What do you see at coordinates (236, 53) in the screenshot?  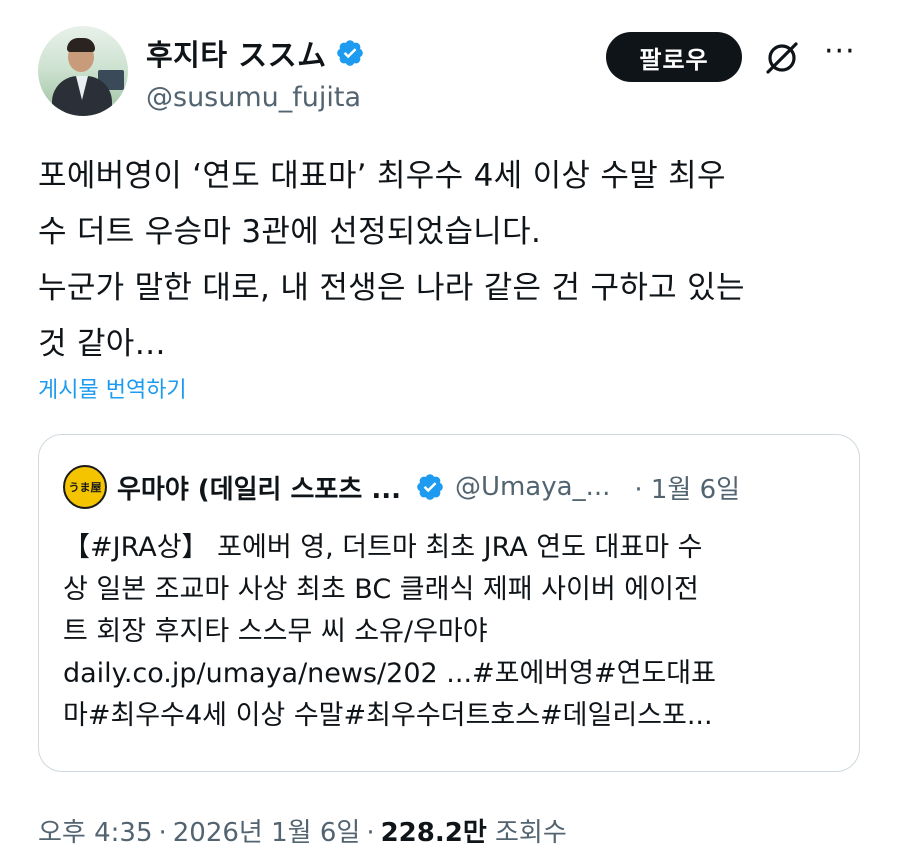 I see `author-display-name: 후지타 ススム` at bounding box center [236, 53].